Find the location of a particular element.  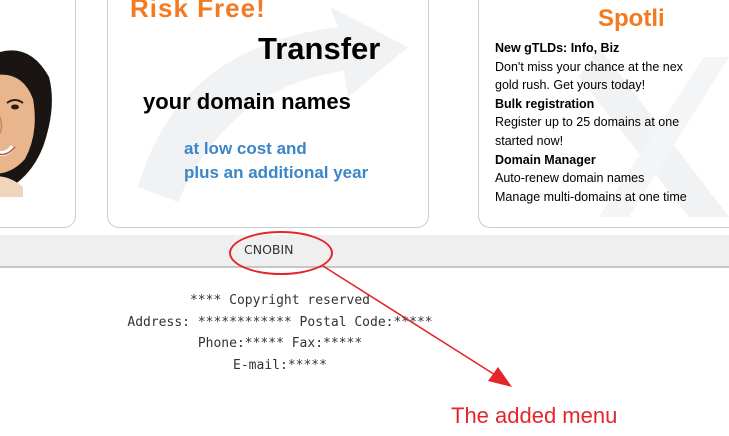

footer-copyright: **** Copyright reserved is located at coordinates (279, 300).